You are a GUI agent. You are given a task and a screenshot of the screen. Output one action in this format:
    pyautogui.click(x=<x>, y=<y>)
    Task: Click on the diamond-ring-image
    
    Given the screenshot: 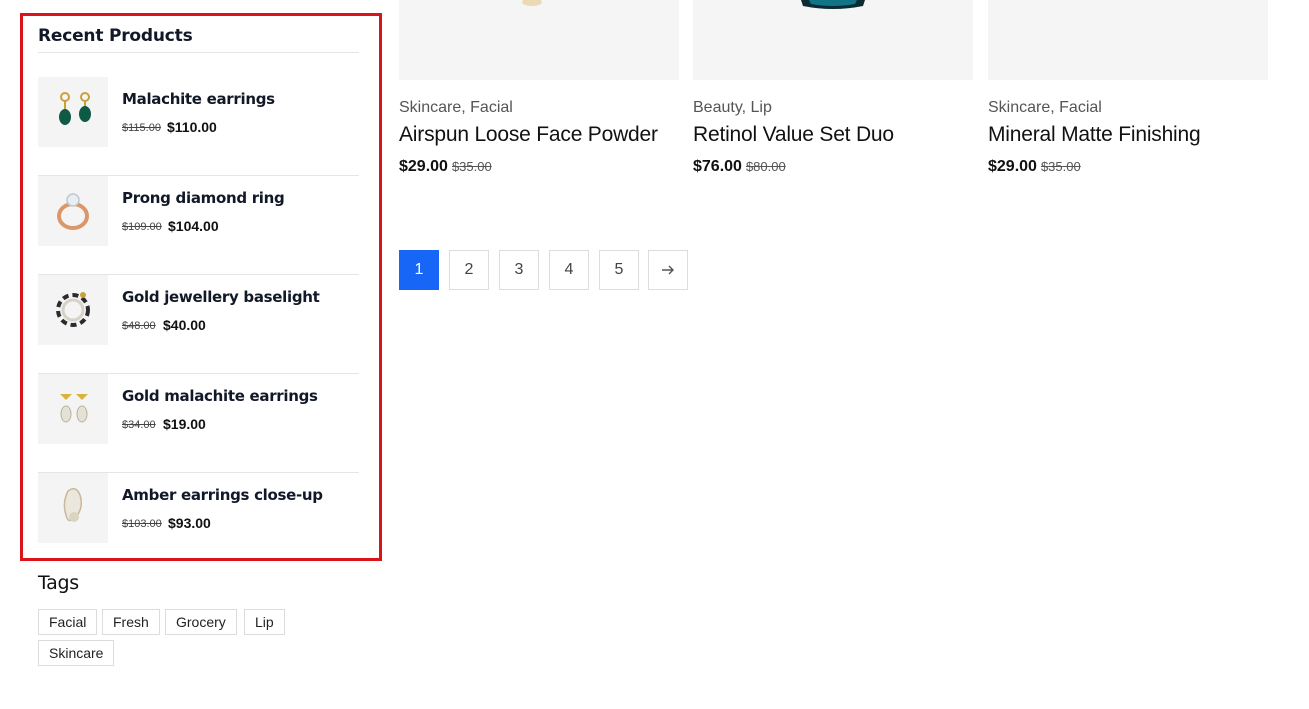 What is the action you would take?
    pyautogui.click(x=73, y=211)
    